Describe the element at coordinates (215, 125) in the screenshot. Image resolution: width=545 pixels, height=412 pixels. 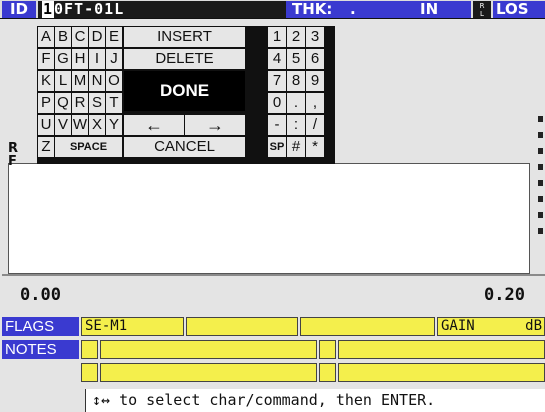
I see `right-arrow-icon: →` at that location.